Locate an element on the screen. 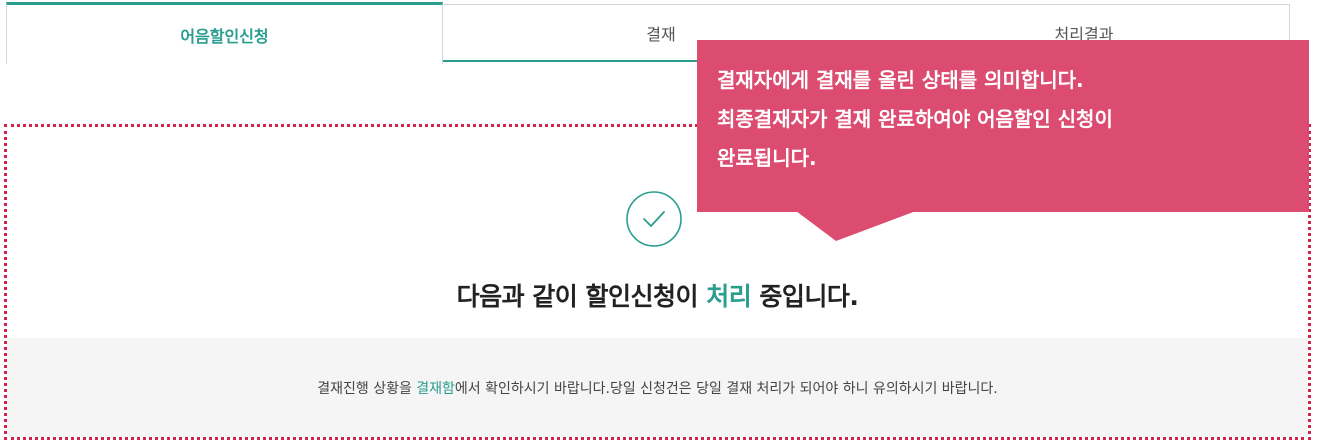 Image resolution: width=1329 pixels, height=444 pixels. status-headline: 다음과 같이 할인신청이 처리 중입니다. is located at coordinates (657, 295).